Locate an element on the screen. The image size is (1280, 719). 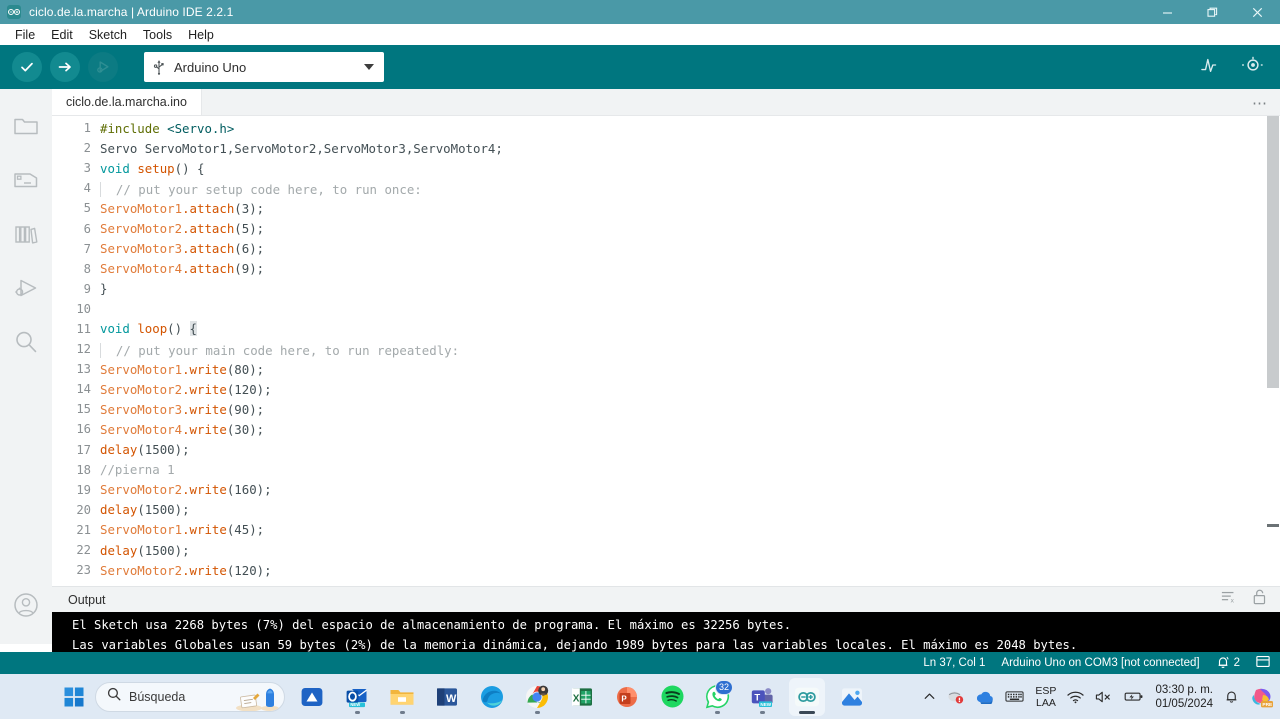
scrollbar-thumb is located at coordinates (1273, 252).